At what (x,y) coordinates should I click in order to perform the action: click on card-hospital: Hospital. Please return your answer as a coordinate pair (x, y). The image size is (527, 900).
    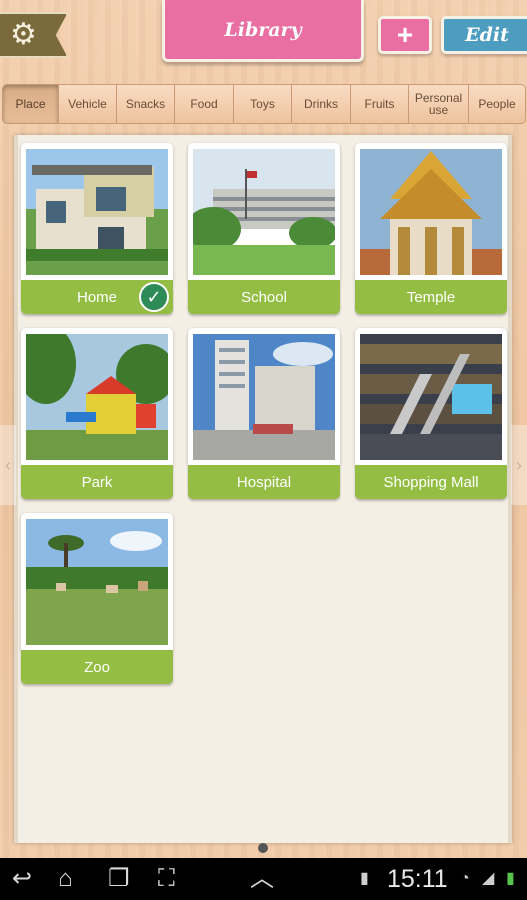
    Looking at the image, I should click on (264, 414).